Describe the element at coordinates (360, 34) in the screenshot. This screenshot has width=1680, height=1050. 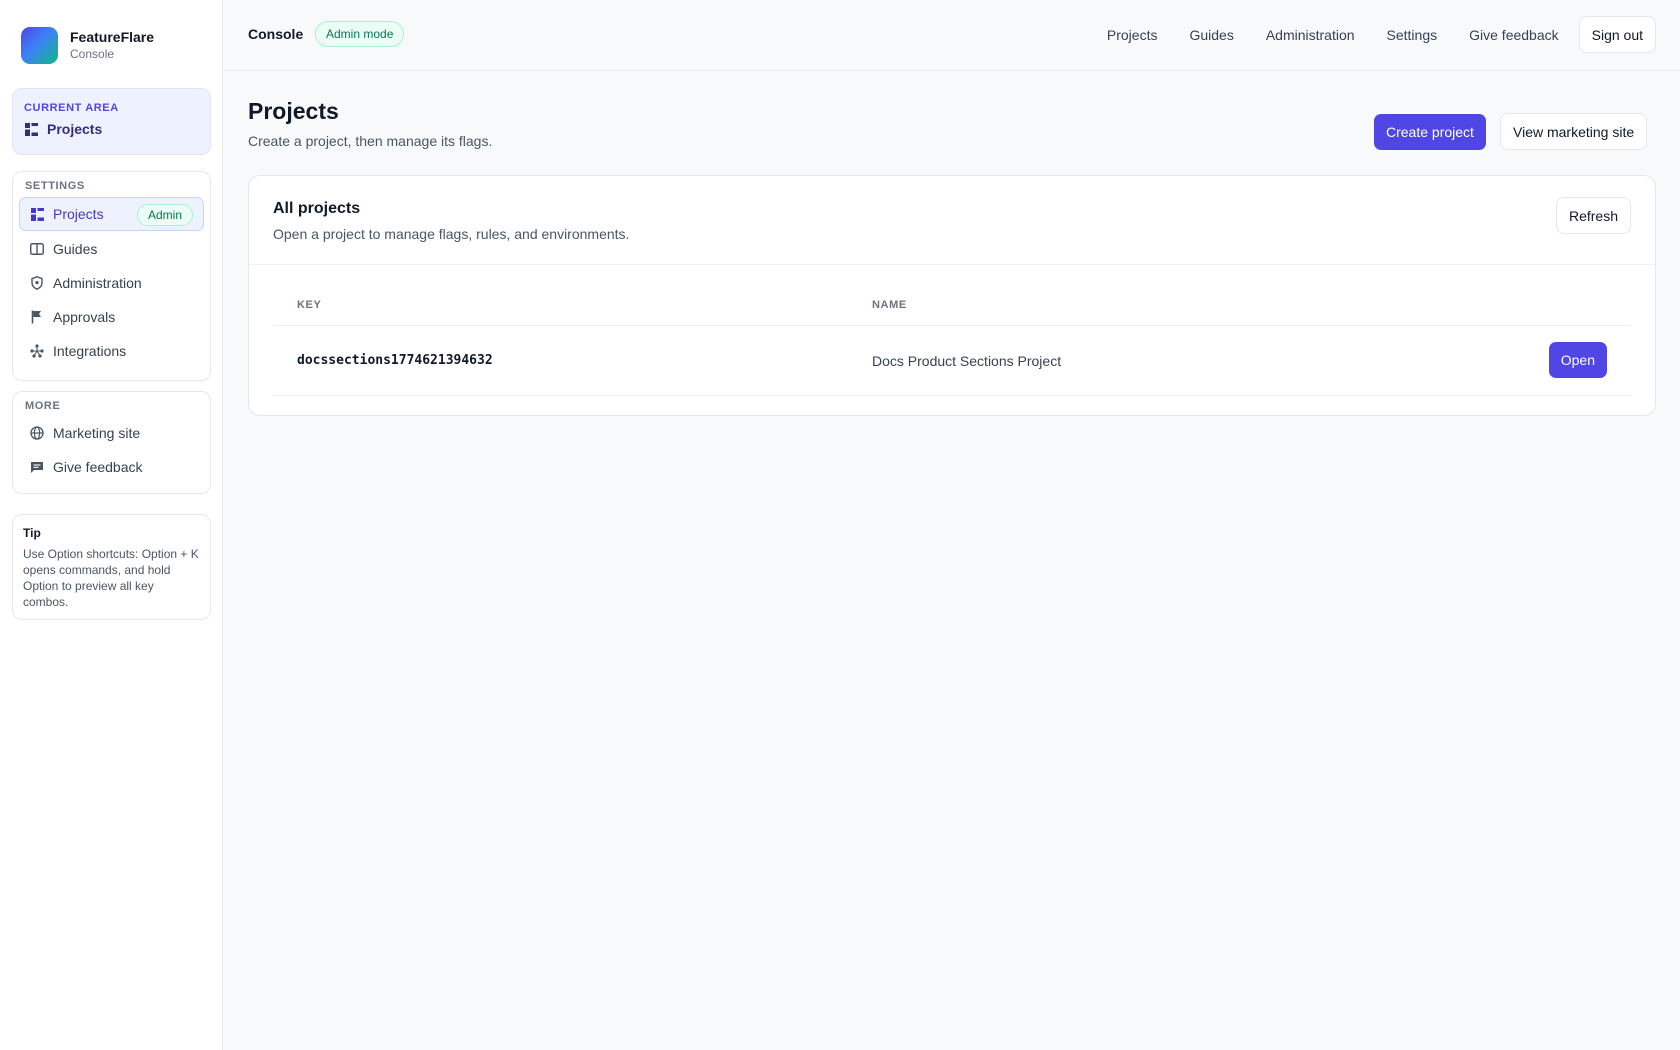
I see `admin-mode-badge: Admin mode` at that location.